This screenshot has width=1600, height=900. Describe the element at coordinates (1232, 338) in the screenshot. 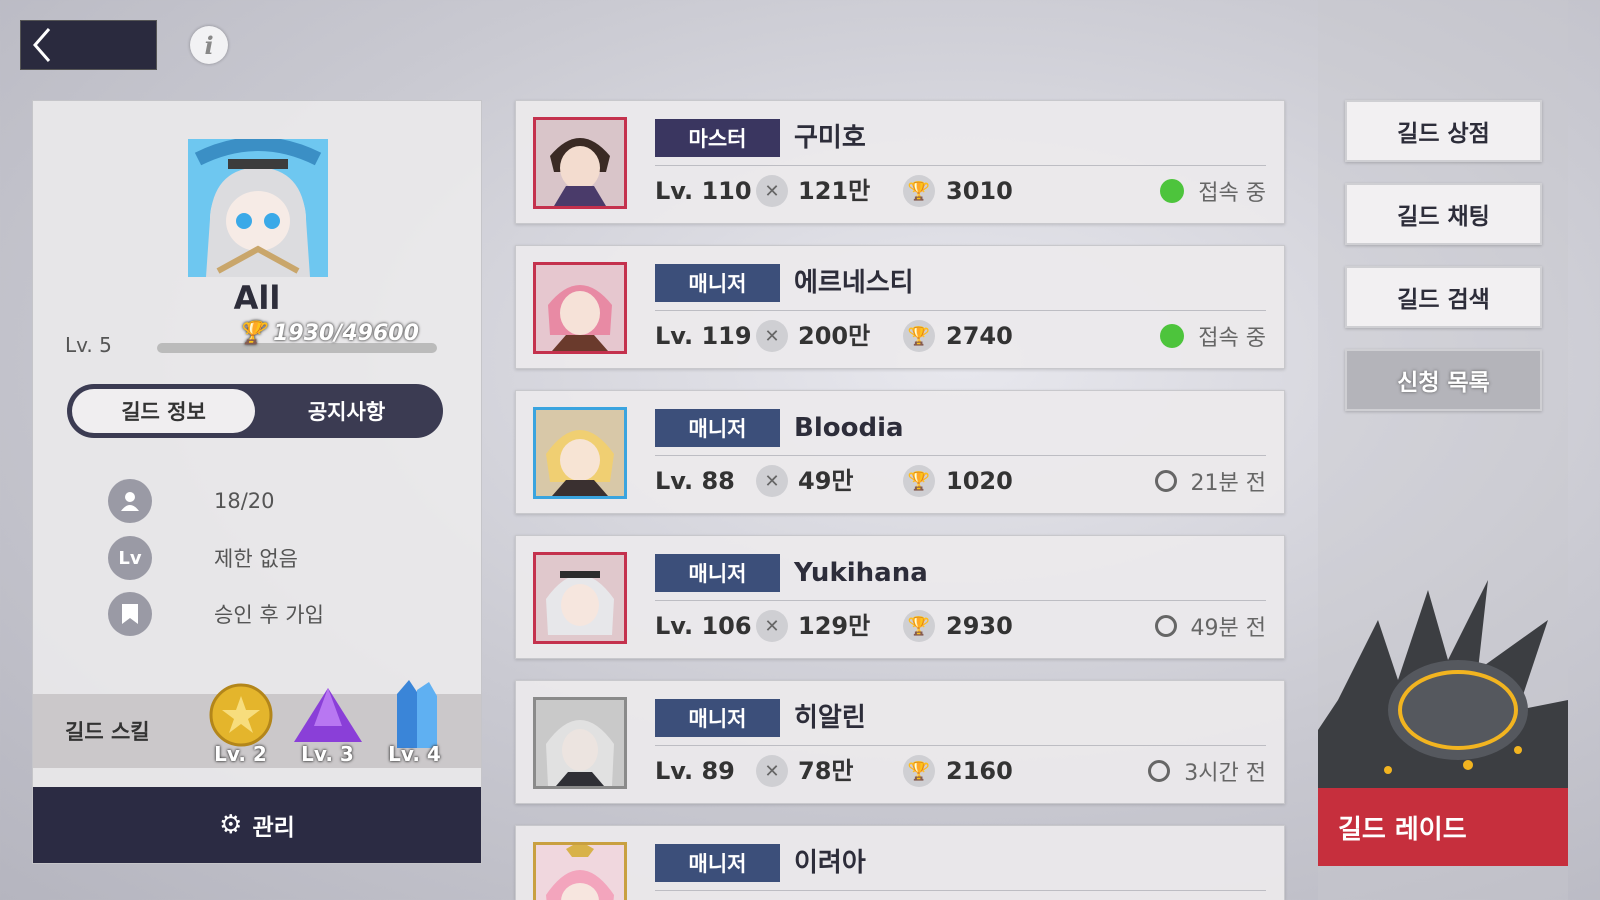

I see `status-text: 접속 중` at that location.